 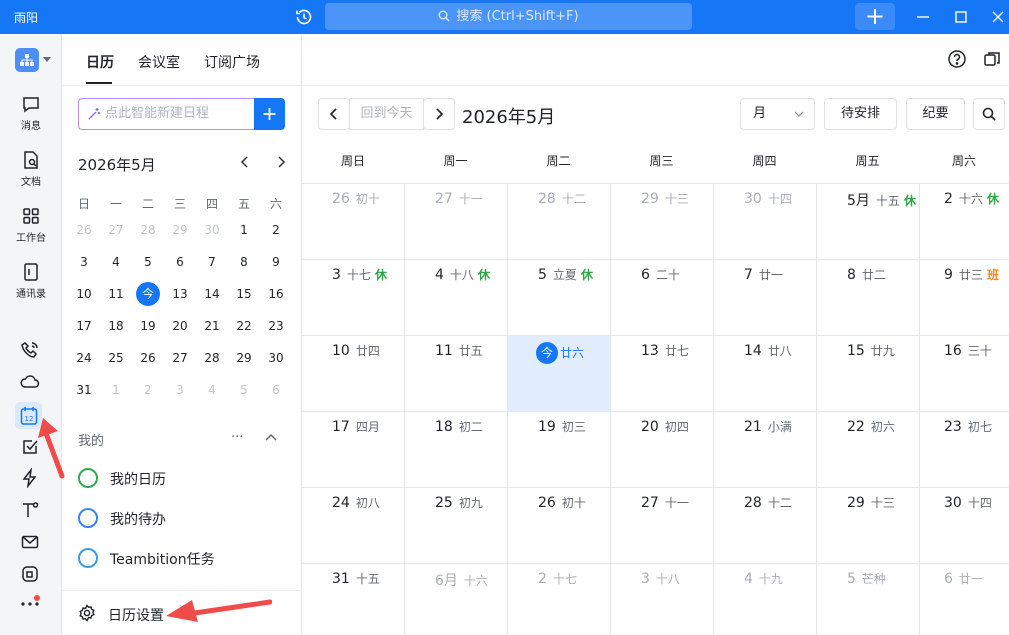 What do you see at coordinates (875, 16) in the screenshot?
I see `create-button` at bounding box center [875, 16].